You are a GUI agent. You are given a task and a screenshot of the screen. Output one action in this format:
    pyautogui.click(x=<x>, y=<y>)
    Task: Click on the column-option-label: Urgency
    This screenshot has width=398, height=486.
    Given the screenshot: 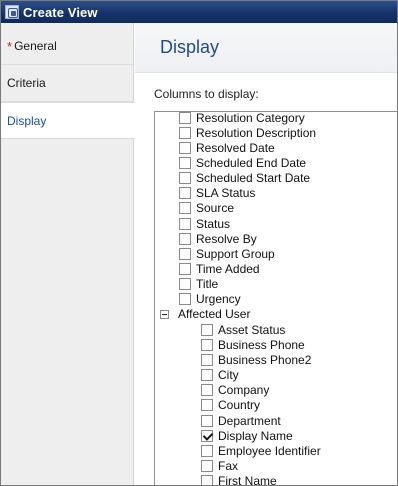 What is the action you would take?
    pyautogui.click(x=218, y=299)
    